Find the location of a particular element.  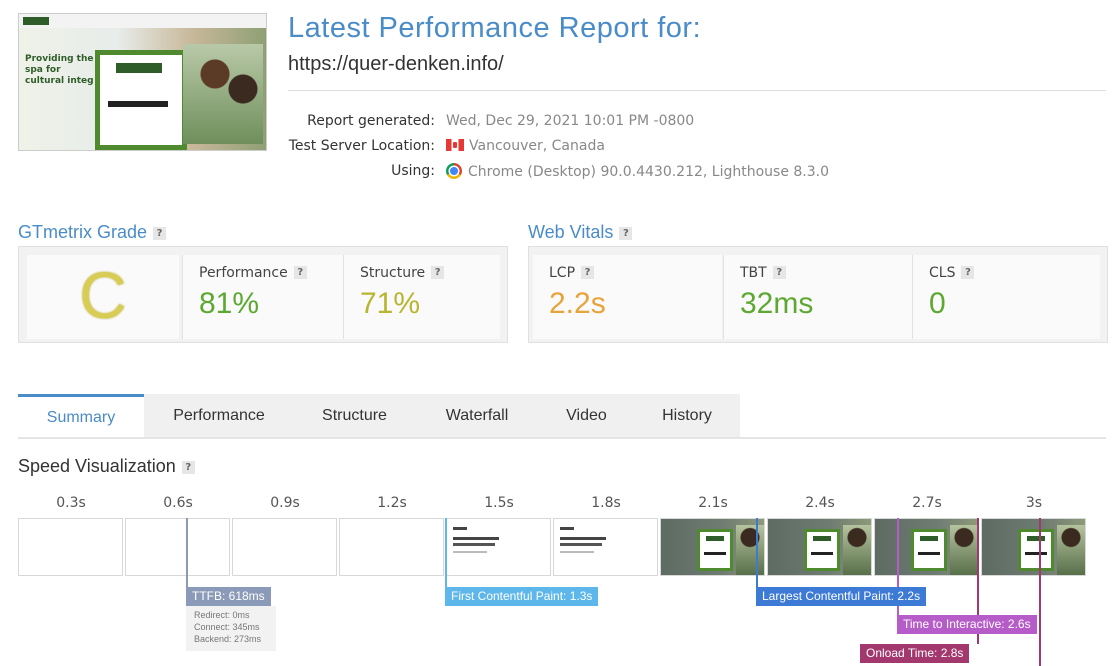

vitals-panel: LCP? 2.2s TBT? 32ms CLS? 0 is located at coordinates (818, 294).